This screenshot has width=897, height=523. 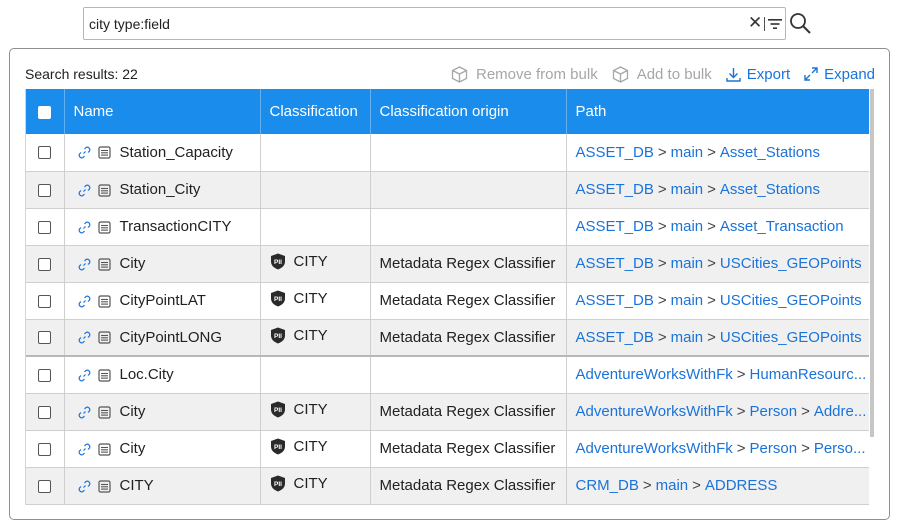 What do you see at coordinates (104, 486) in the screenshot?
I see `field-icon` at bounding box center [104, 486].